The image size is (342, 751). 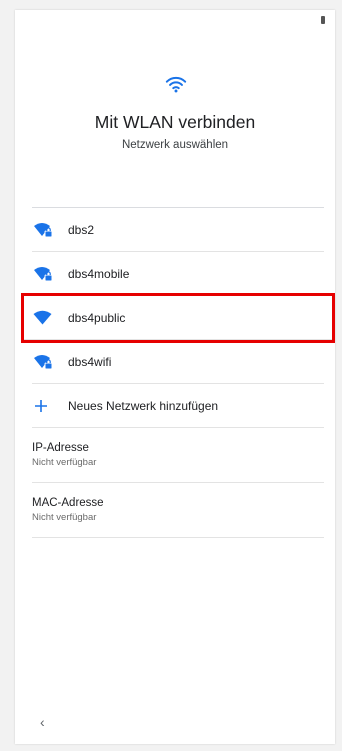 What do you see at coordinates (64, 517) in the screenshot?
I see `mac-address-value: Nicht verfügbar` at bounding box center [64, 517].